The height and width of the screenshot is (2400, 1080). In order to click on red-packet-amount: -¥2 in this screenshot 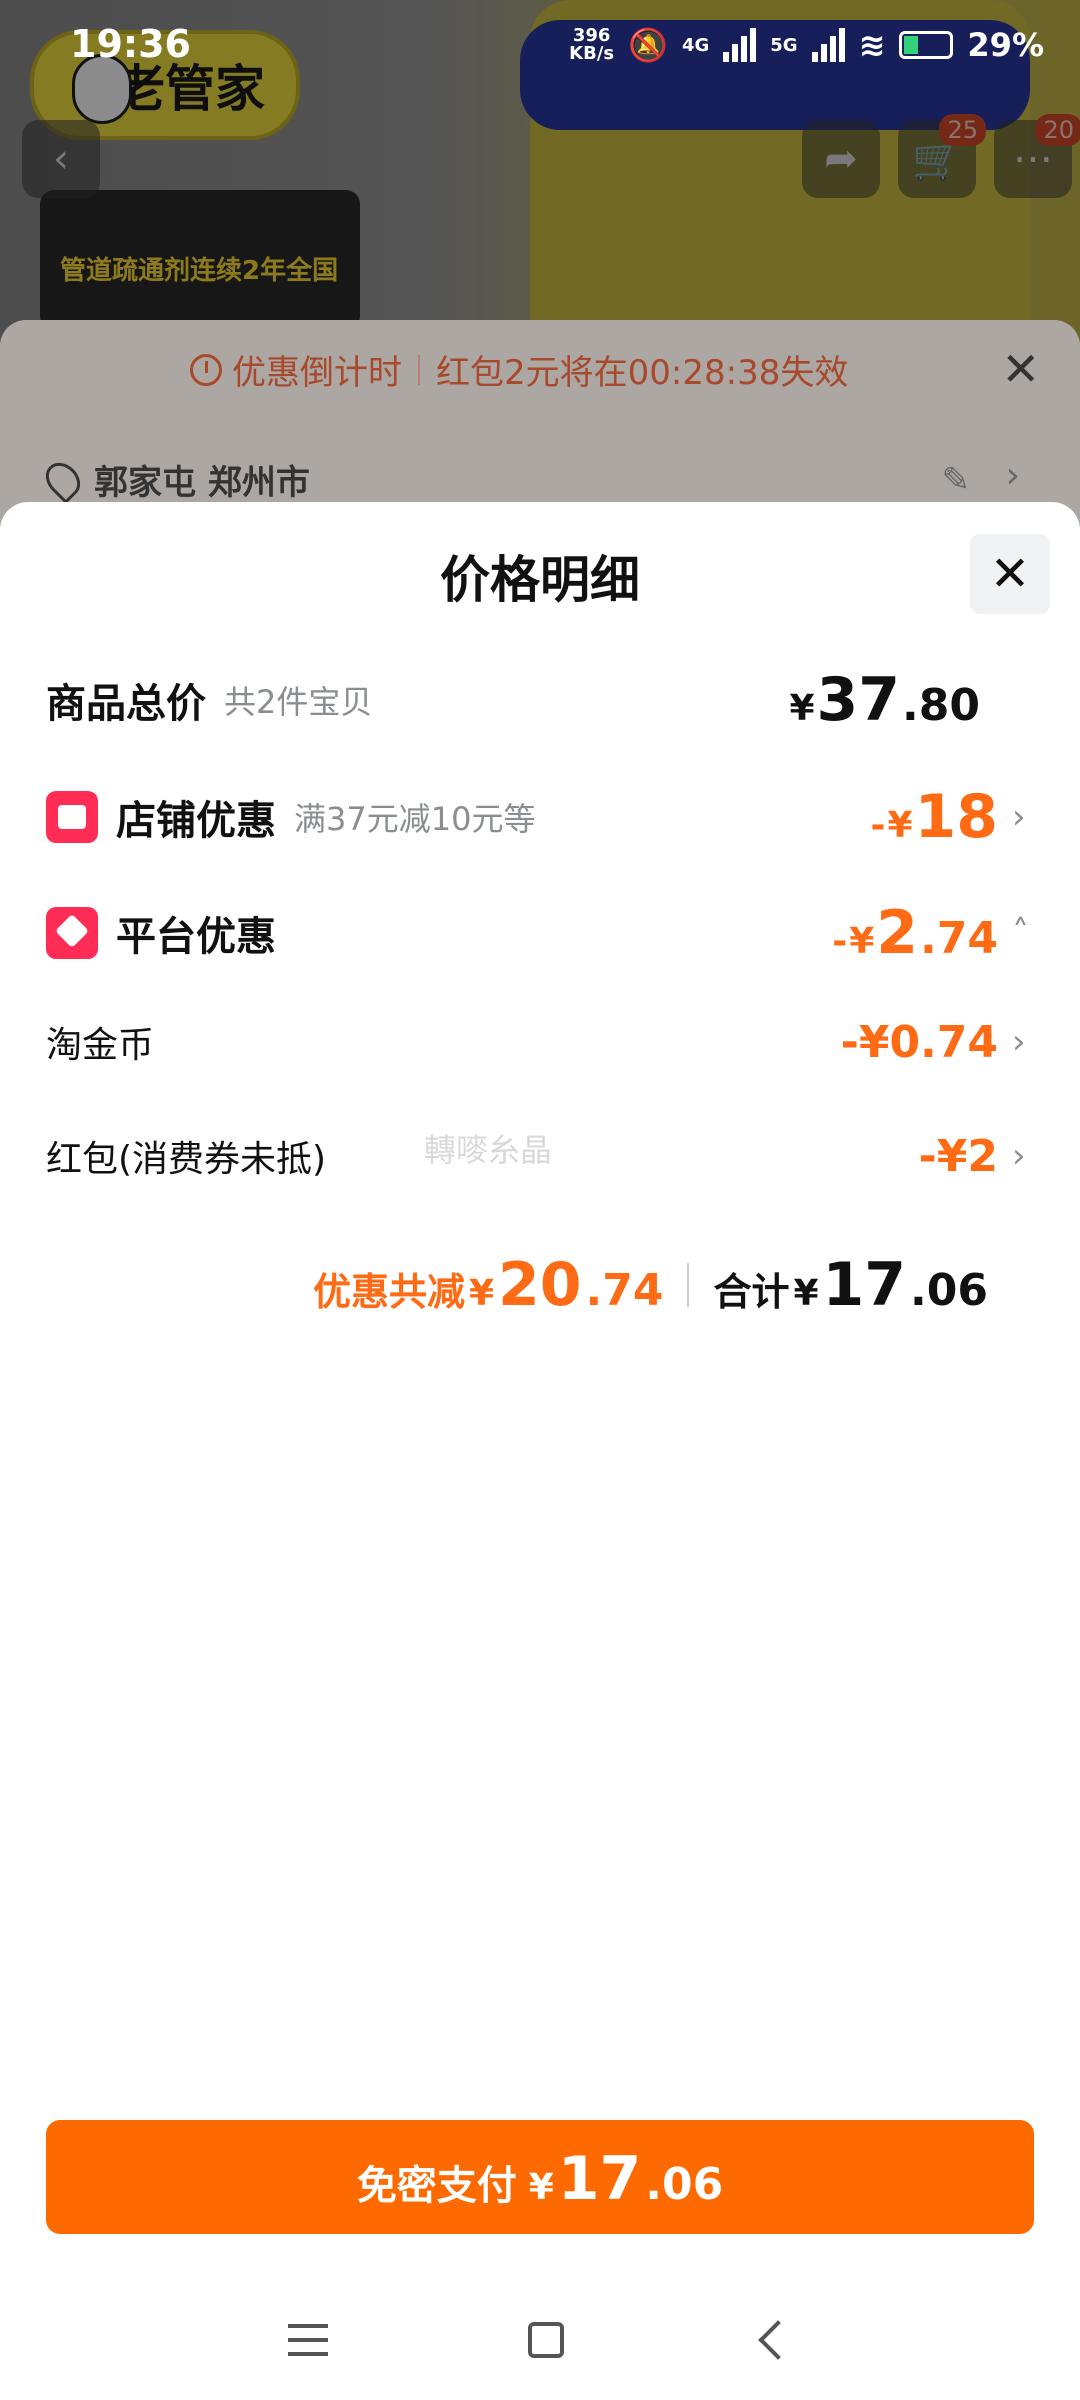, I will do `click(958, 1156)`.